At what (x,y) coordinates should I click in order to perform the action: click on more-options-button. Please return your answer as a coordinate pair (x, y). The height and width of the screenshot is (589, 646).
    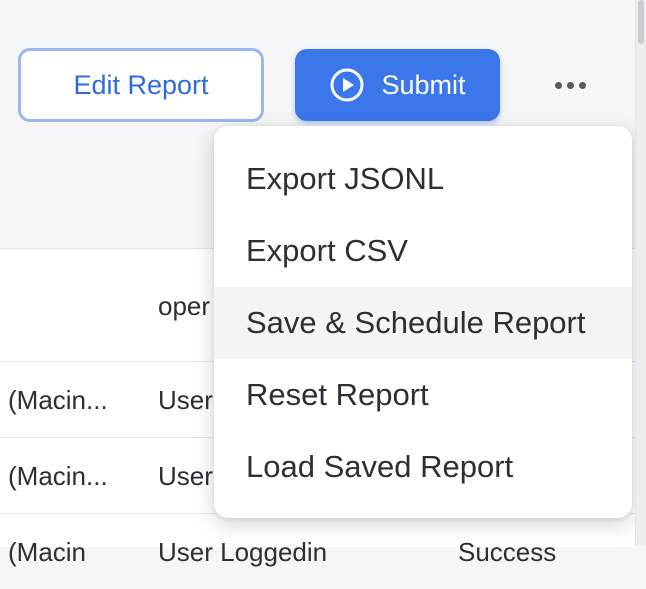
    Looking at the image, I should click on (570, 85).